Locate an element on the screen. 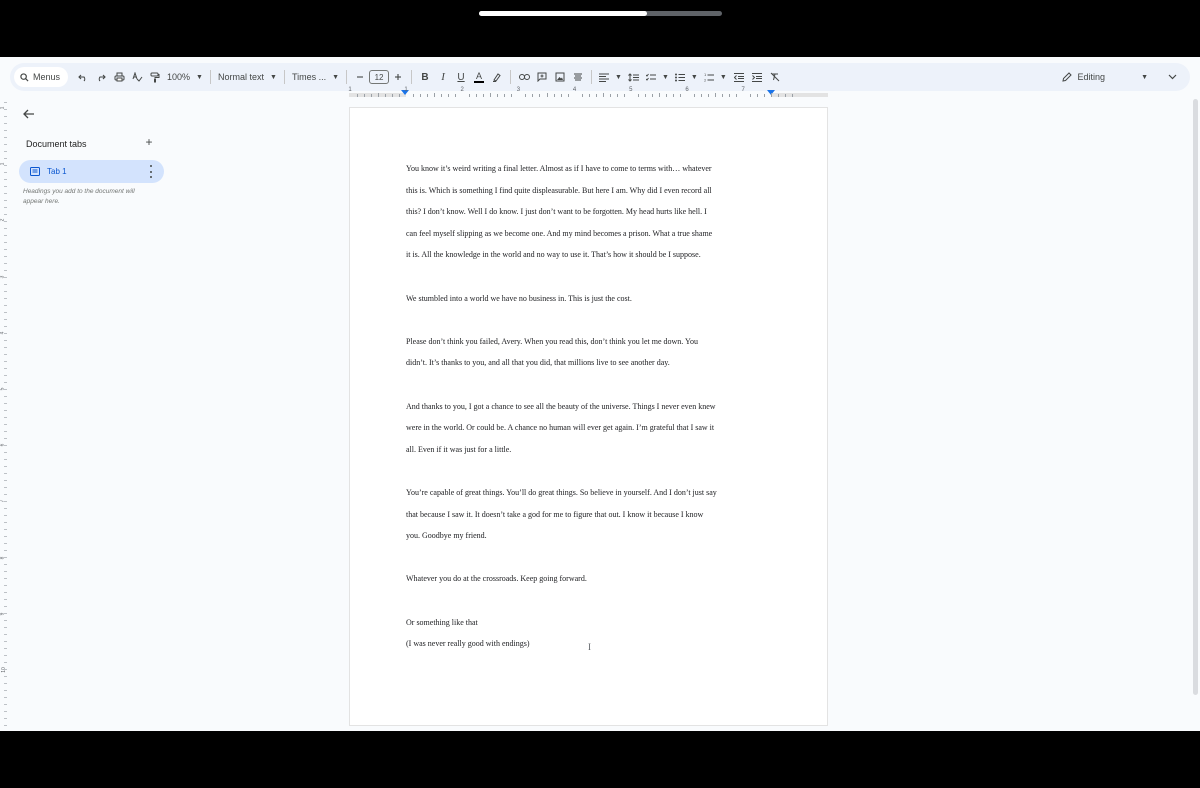 This screenshot has height=788, width=1200. decrease-font-size-button is located at coordinates (360, 77).